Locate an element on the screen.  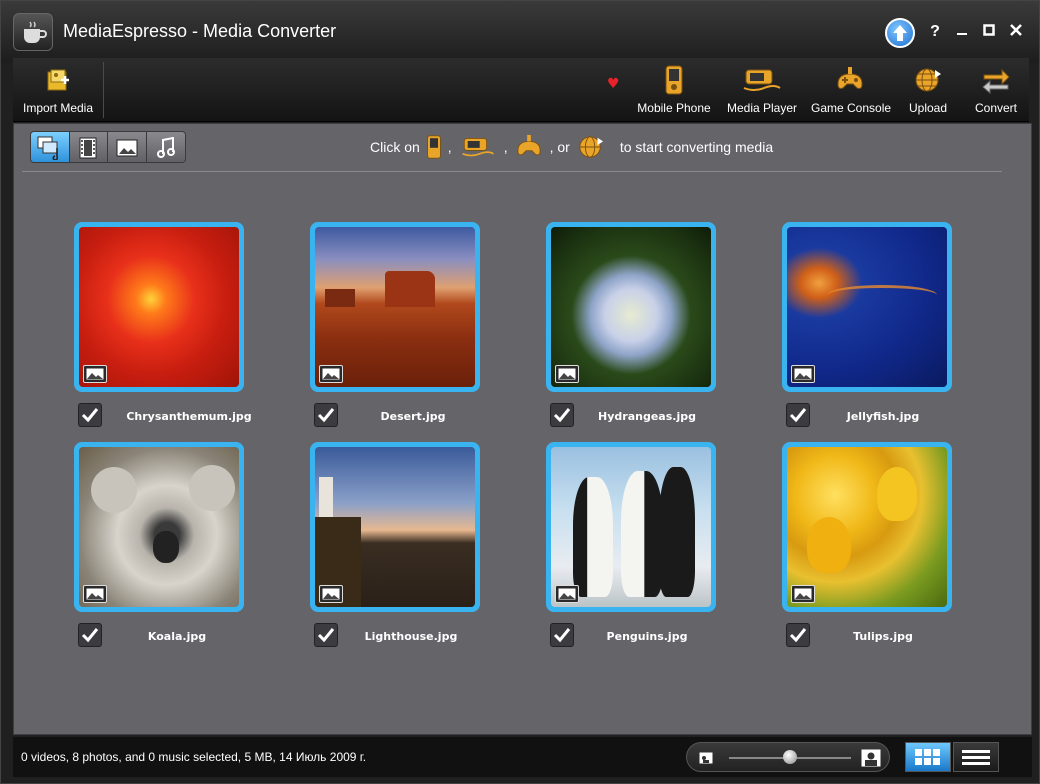
heart-icon: ♥ is located at coordinates (613, 84).